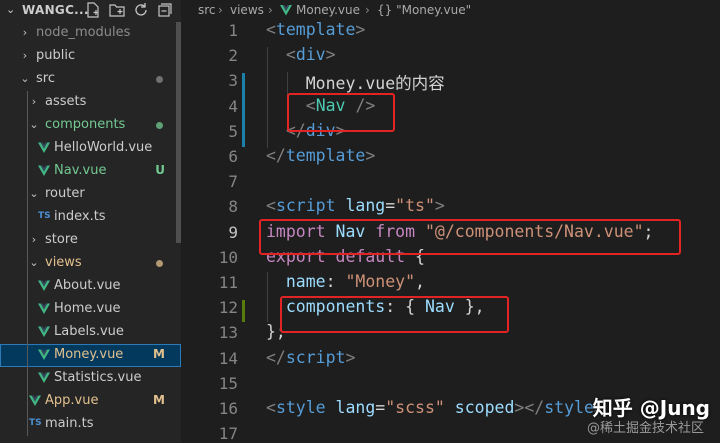 Image resolution: width=720 pixels, height=443 pixels. I want to click on code-line: <template>, so click(315, 29).